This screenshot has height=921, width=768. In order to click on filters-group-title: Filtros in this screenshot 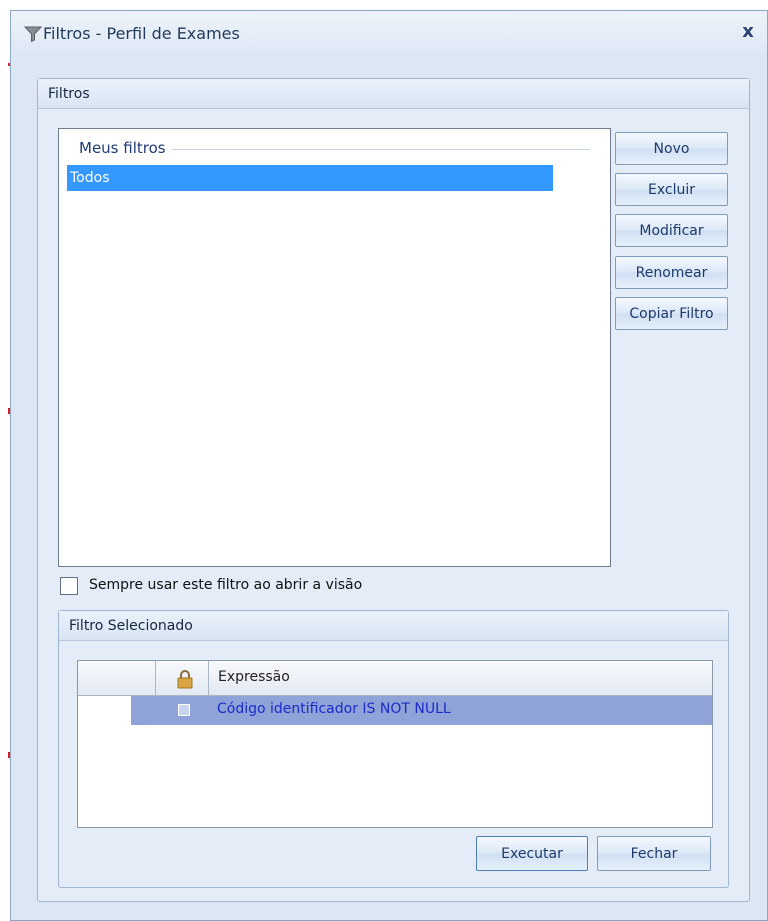, I will do `click(393, 94)`.